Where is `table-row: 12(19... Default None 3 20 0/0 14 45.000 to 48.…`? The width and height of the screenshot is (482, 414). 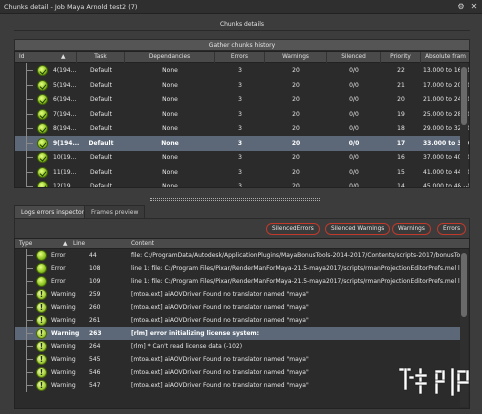
table-row: 12(19... Default None 3 20 0/0 14 45.000 to 48.… is located at coordinates (242, 183).